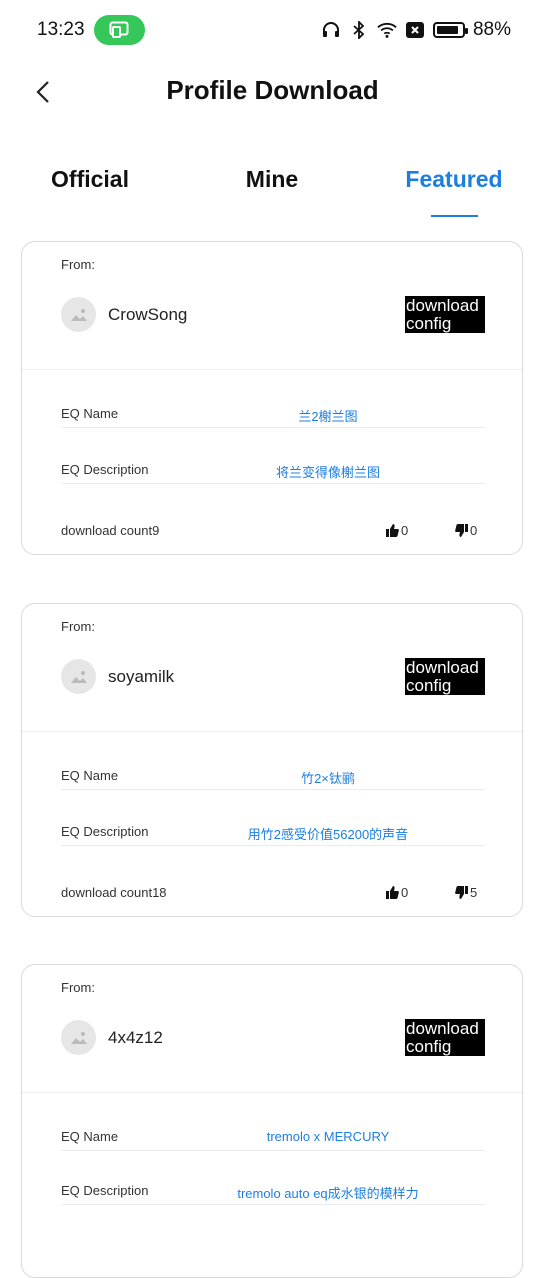 This screenshot has height=1278, width=545. I want to click on eq-description-row: EQ Description 用竹2感受价值56200的声音, so click(273, 832).